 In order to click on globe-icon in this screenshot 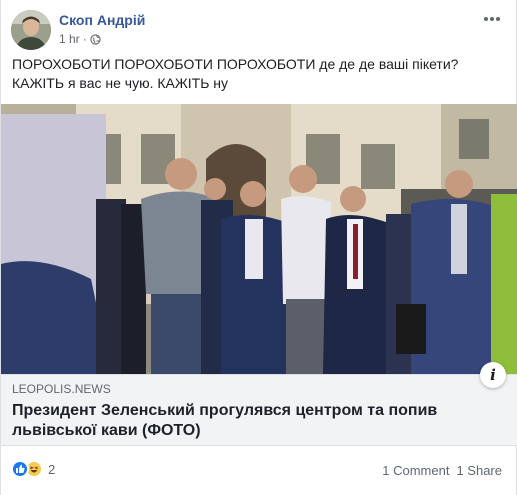, I will do `click(95, 39)`.